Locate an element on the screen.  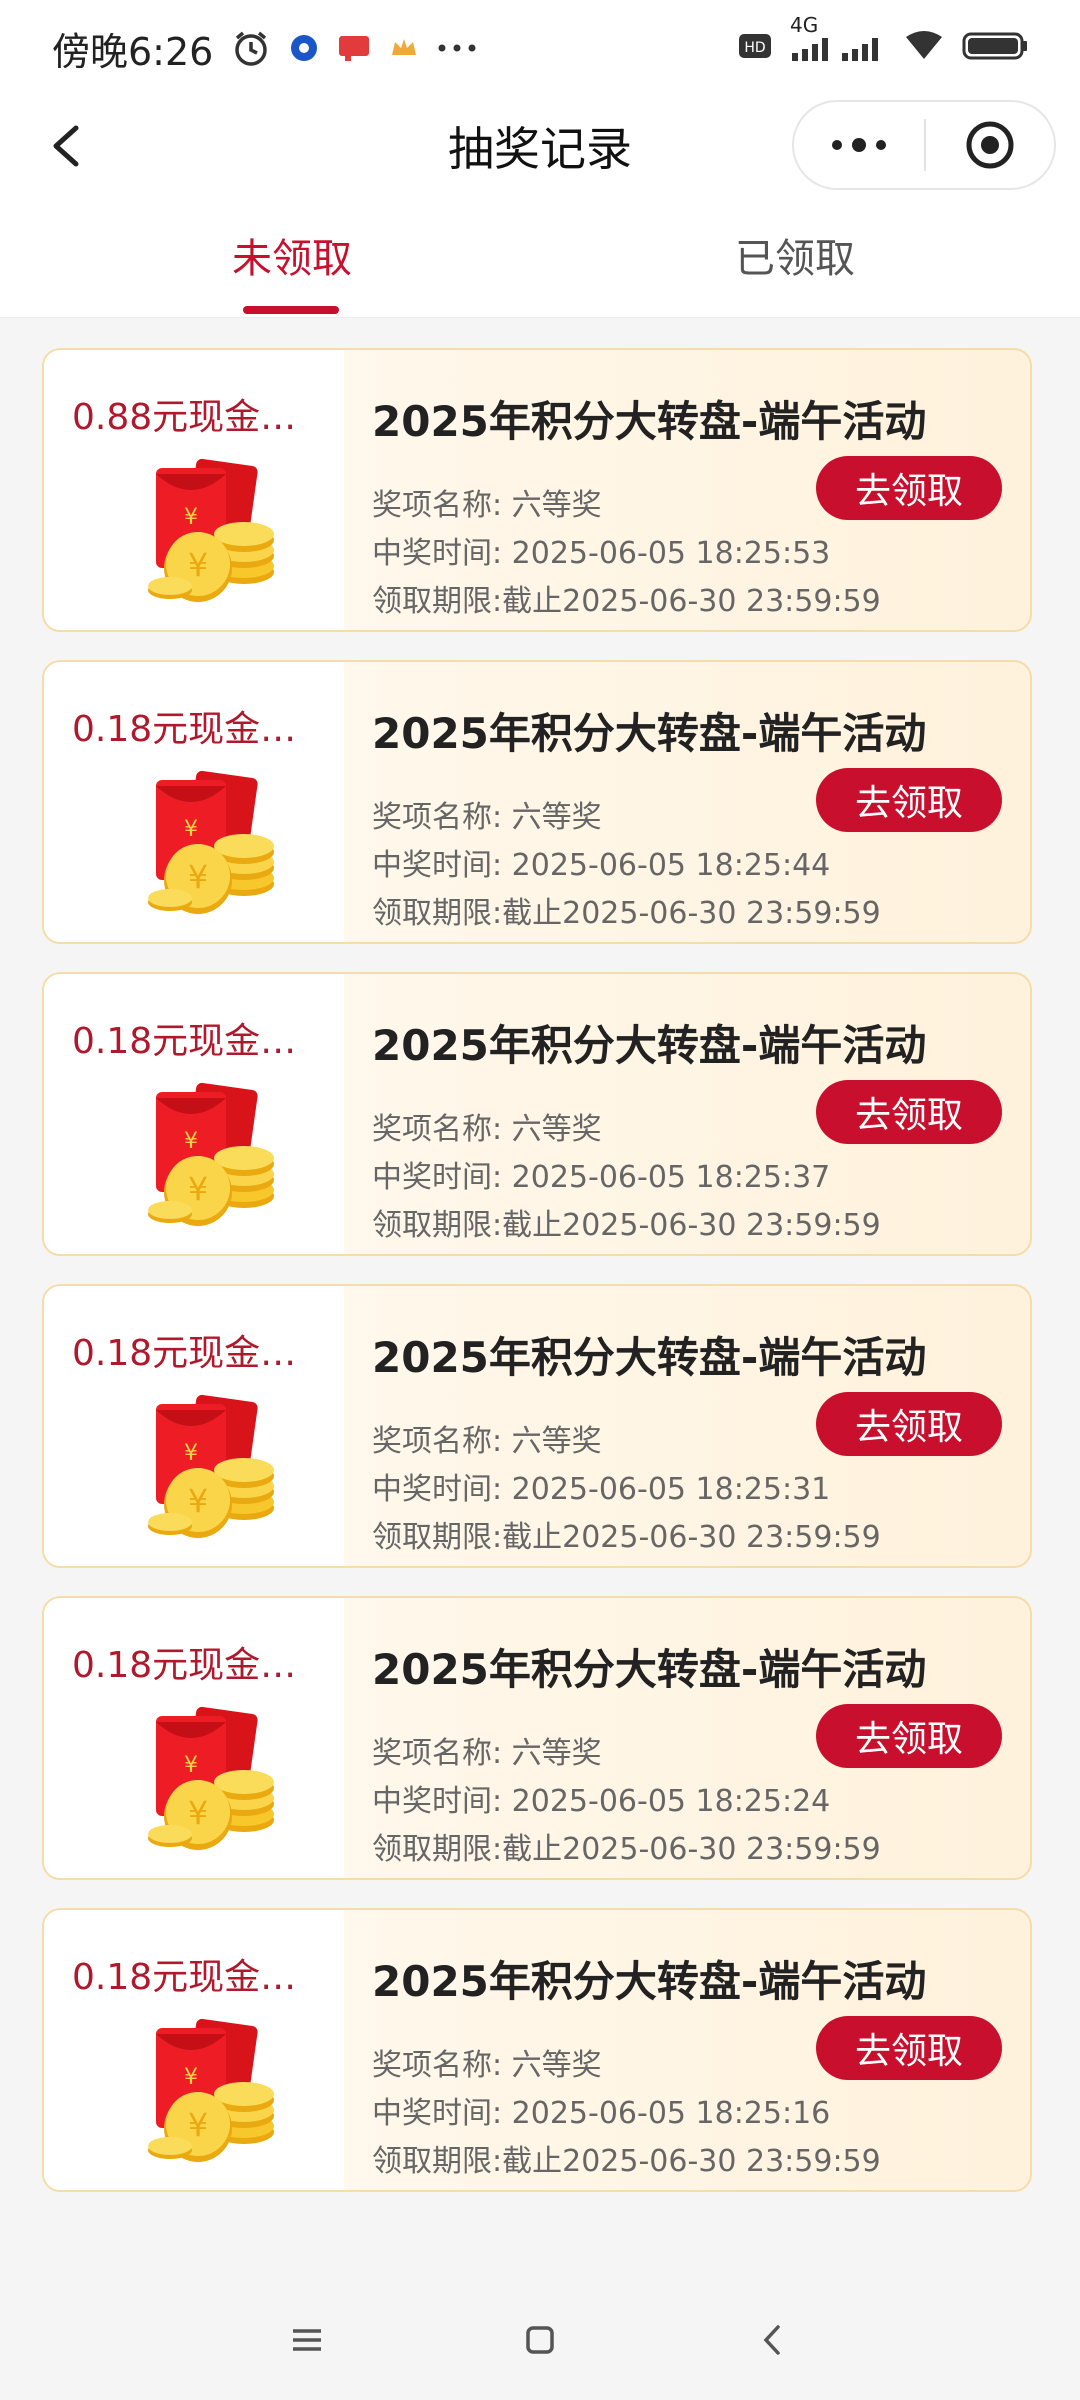
win-time: 中奖时间: 2025-06-05 18:25:37 is located at coordinates (601, 1177).